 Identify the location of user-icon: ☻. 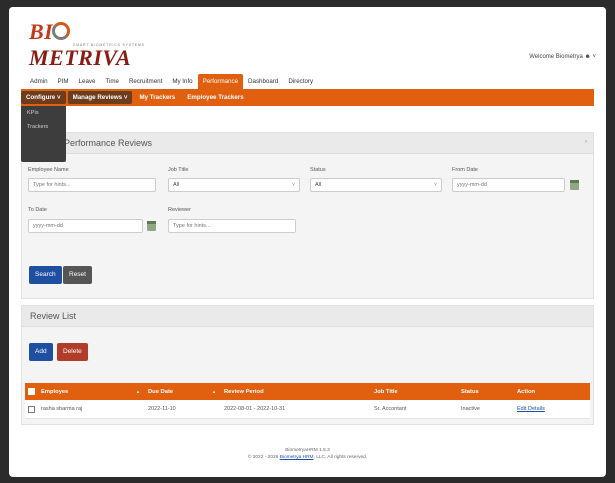
(587, 57).